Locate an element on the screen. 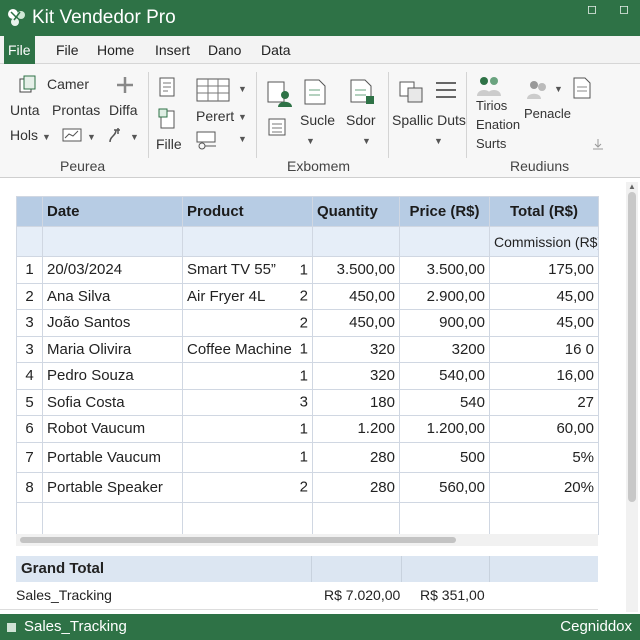  date-cell: Maria Olivira is located at coordinates (112, 349).